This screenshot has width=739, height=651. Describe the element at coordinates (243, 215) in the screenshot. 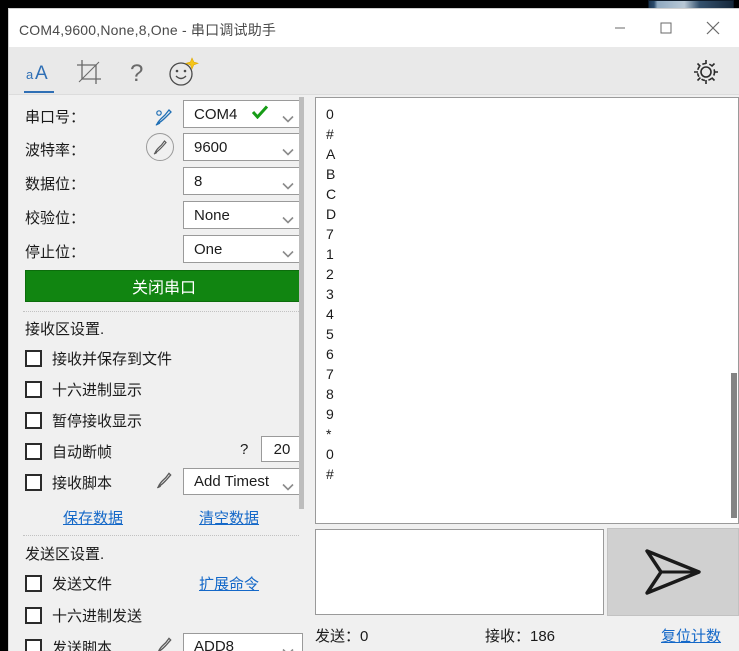

I see `parity-select: None` at that location.